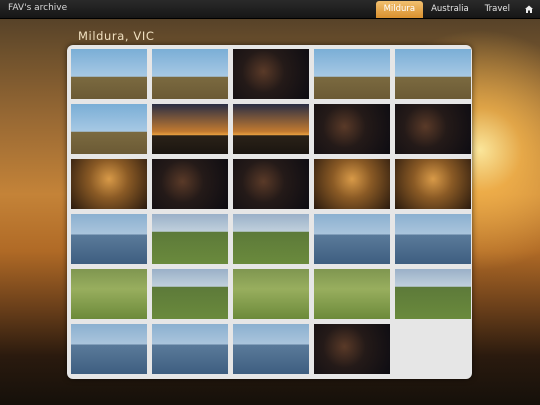  Describe the element at coordinates (271, 184) in the screenshot. I see `photo-thumbnail-night-street` at that location.